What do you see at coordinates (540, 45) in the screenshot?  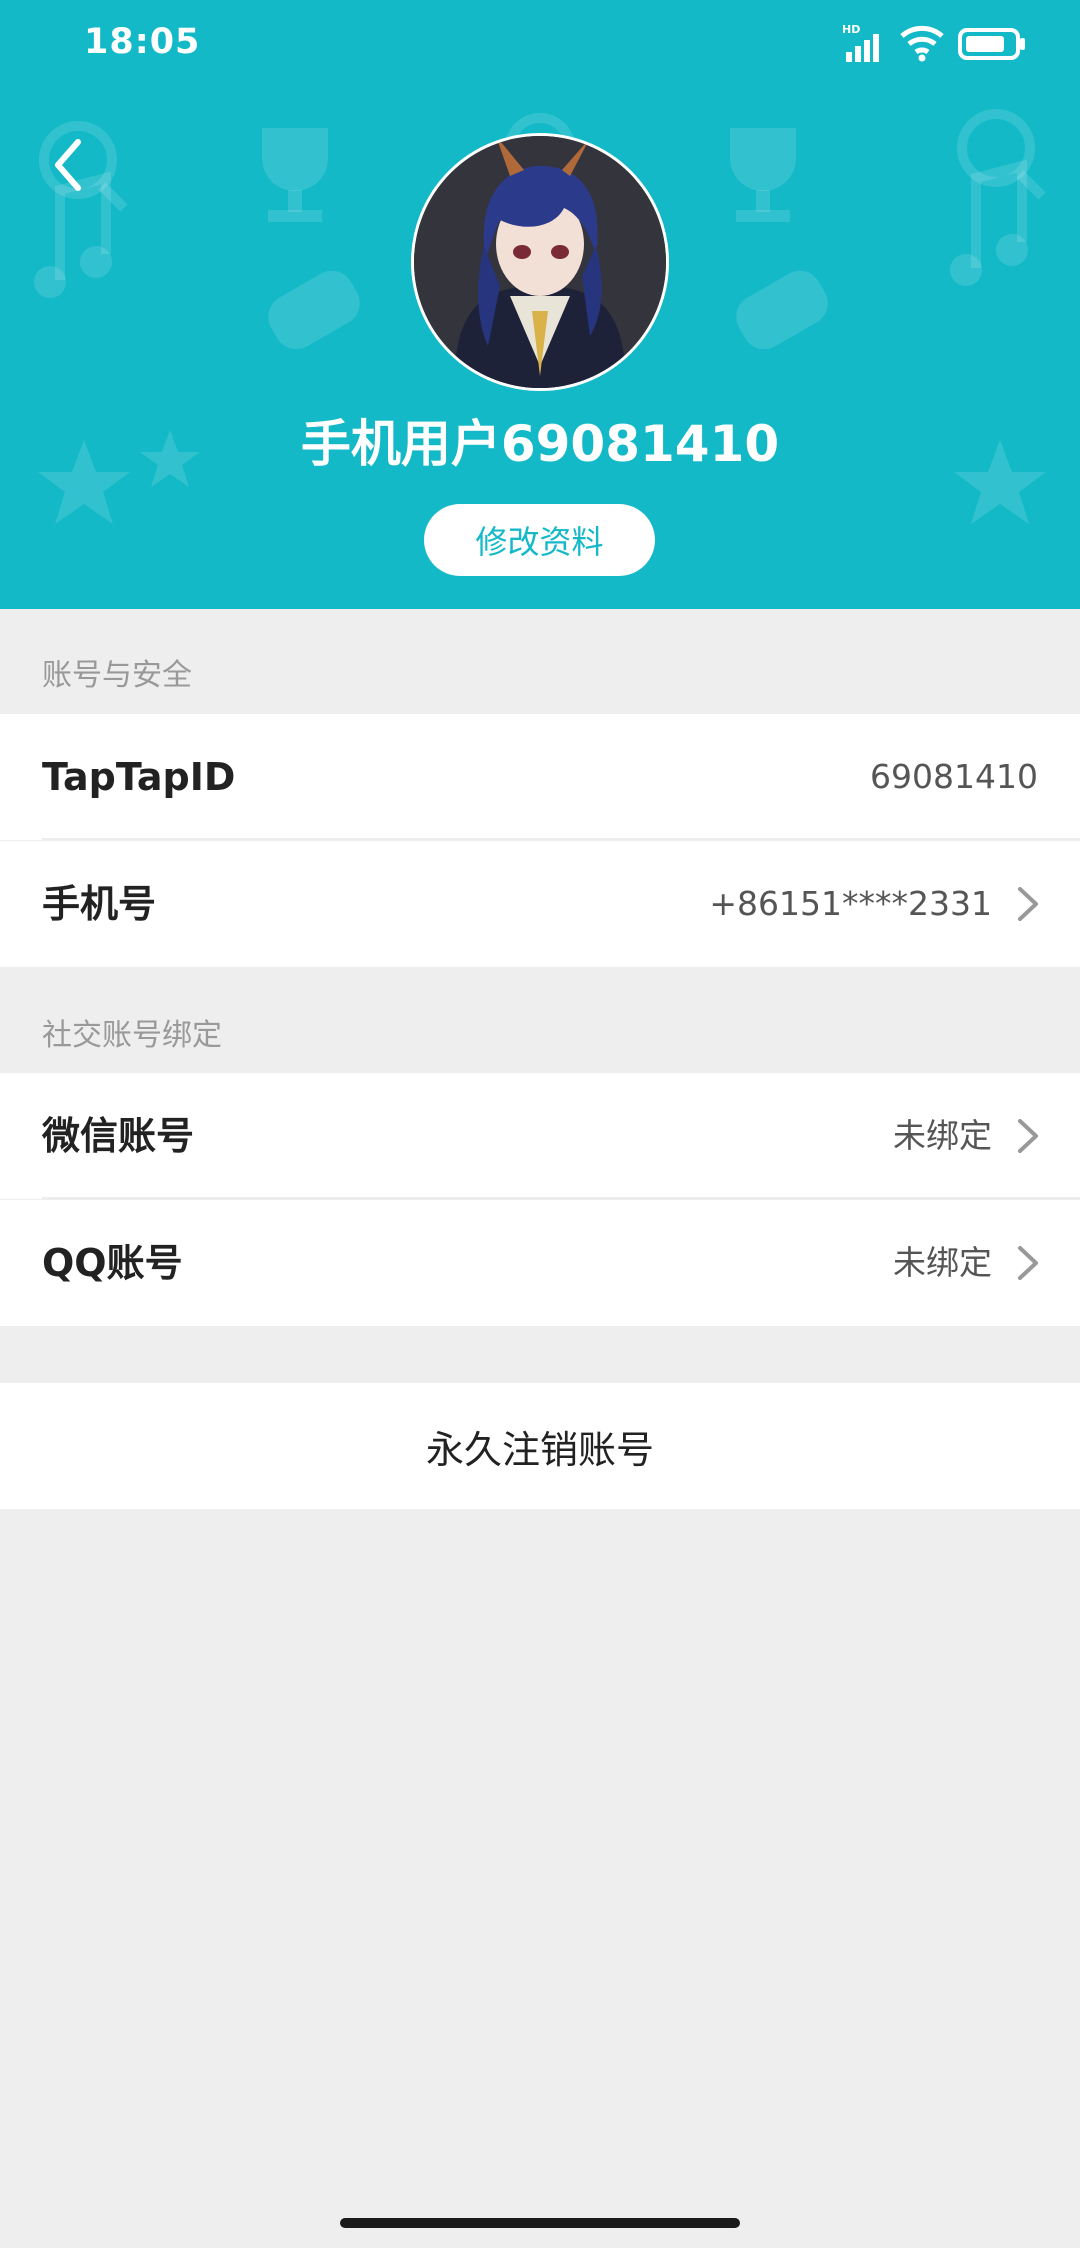 I see `status-bar: 18:05 HD` at bounding box center [540, 45].